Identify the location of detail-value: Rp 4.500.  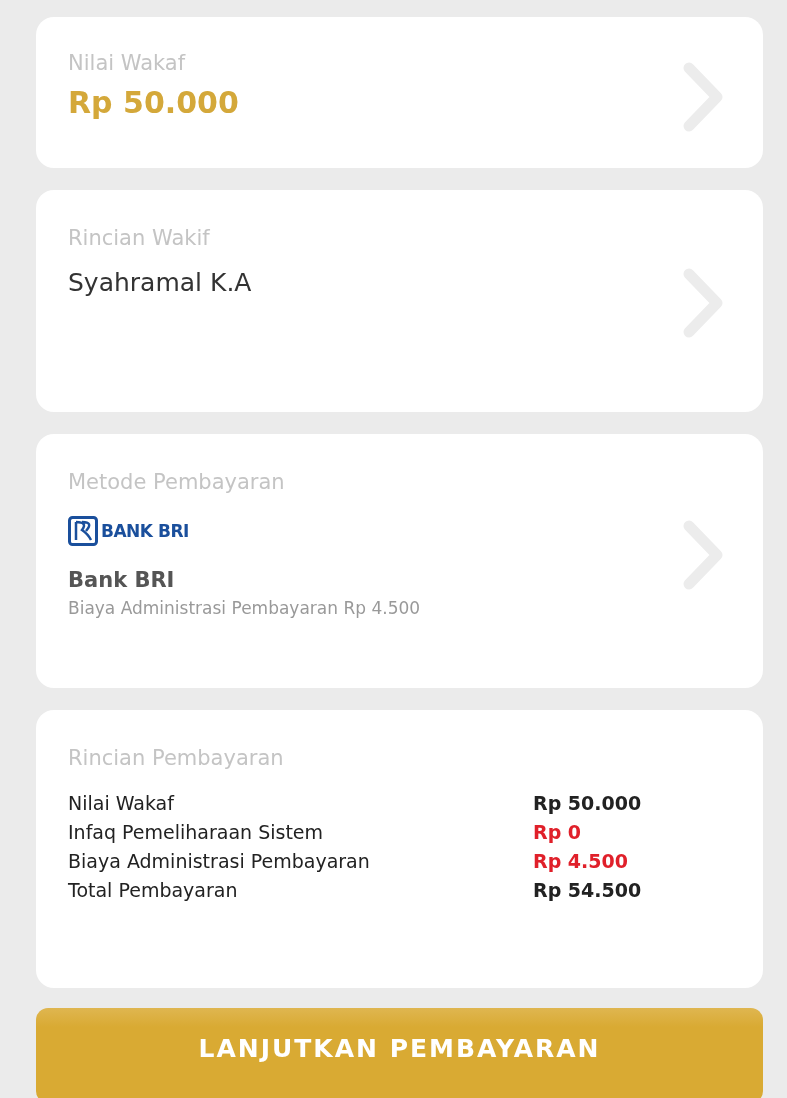
(581, 861).